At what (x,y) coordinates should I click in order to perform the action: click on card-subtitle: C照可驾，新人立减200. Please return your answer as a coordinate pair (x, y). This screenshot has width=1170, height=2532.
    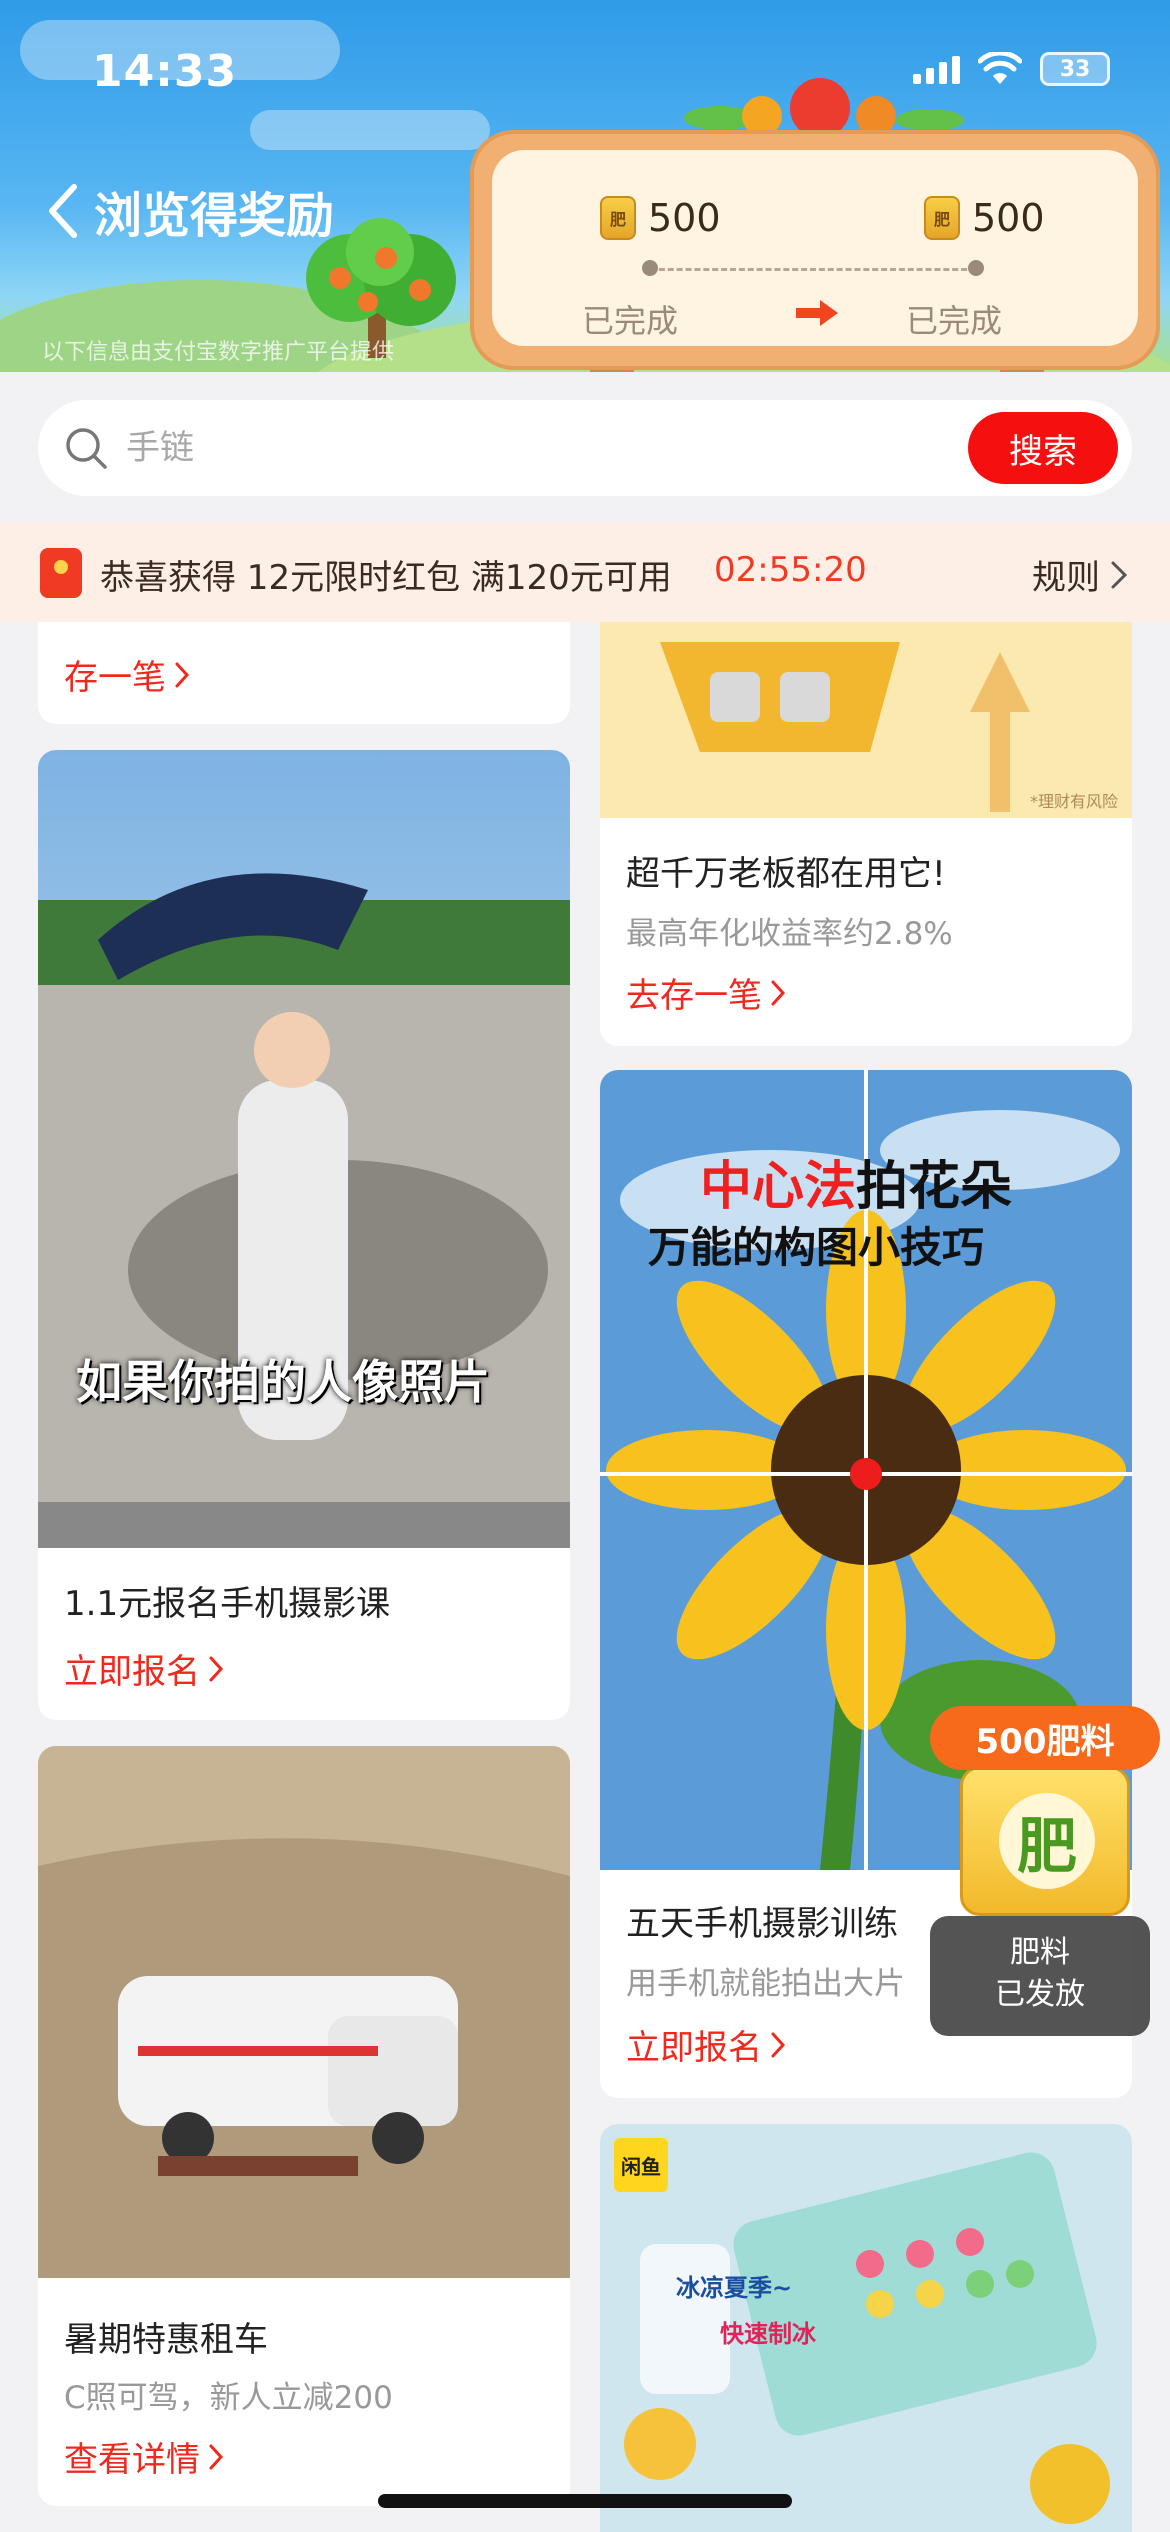
    Looking at the image, I should click on (228, 2398).